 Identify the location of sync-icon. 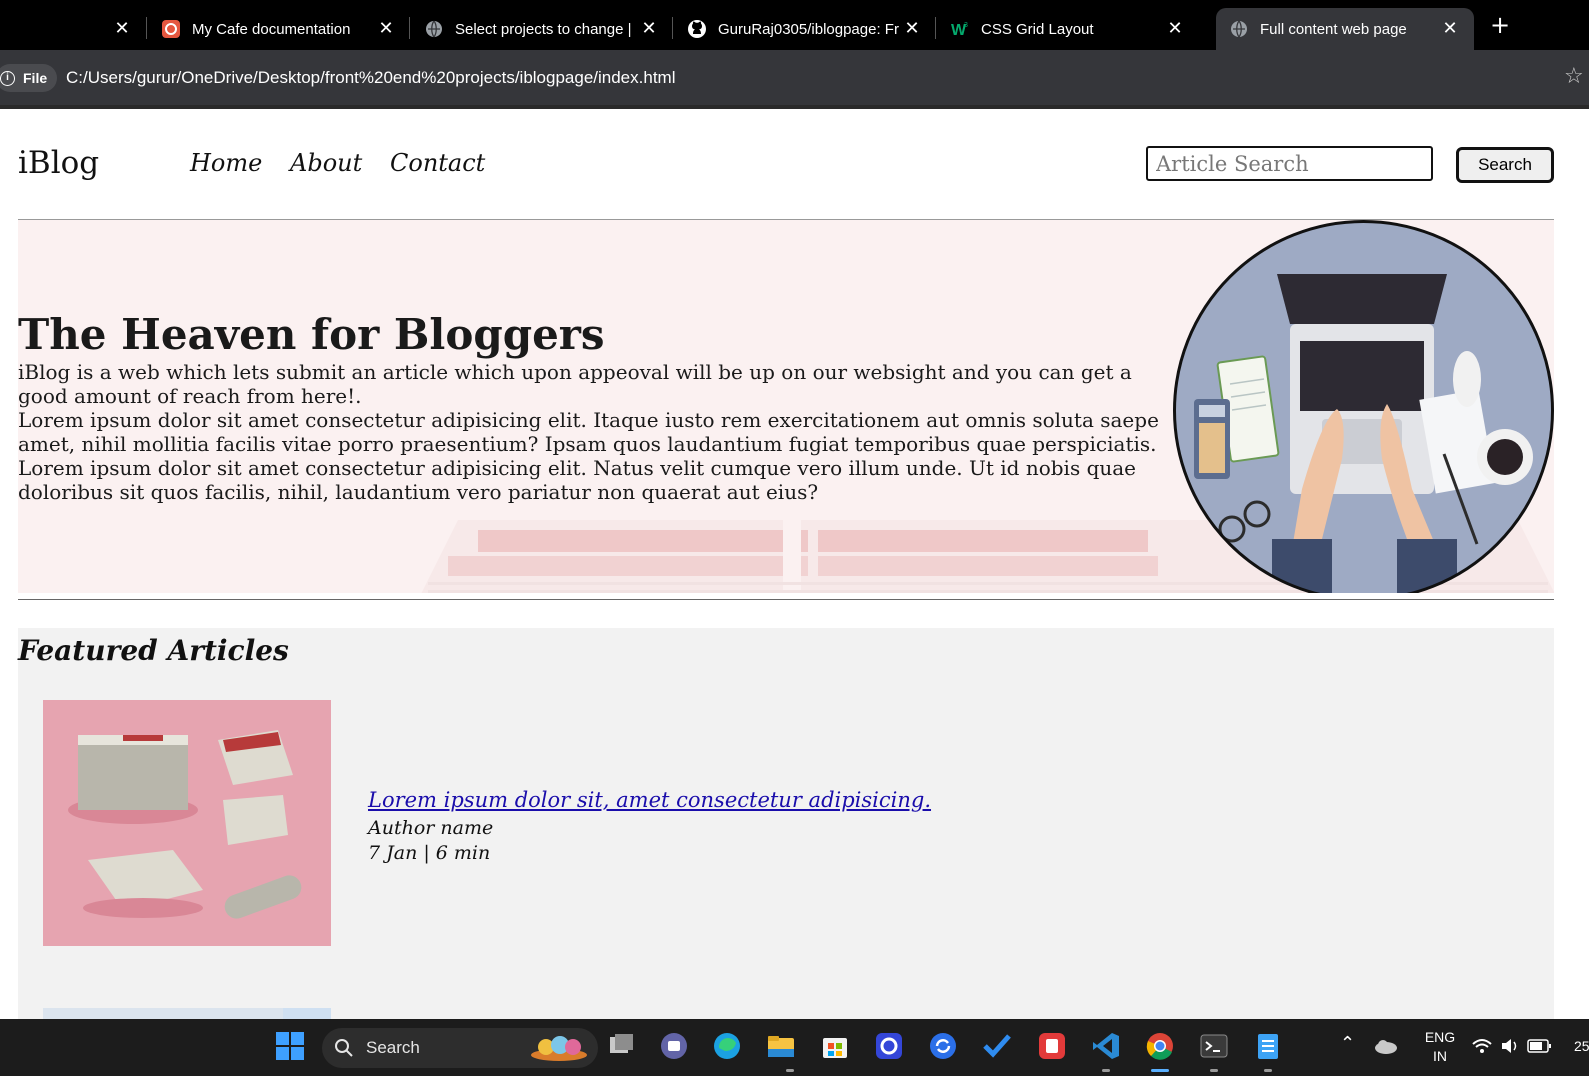
(943, 1046).